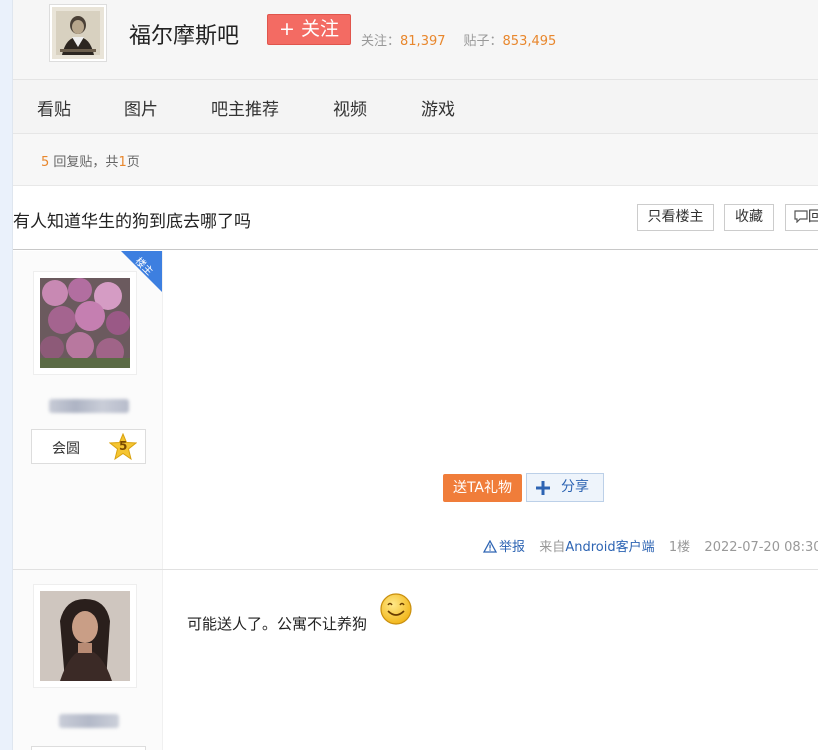 The height and width of the screenshot is (750, 818). I want to click on share-label: 分享, so click(575, 487).